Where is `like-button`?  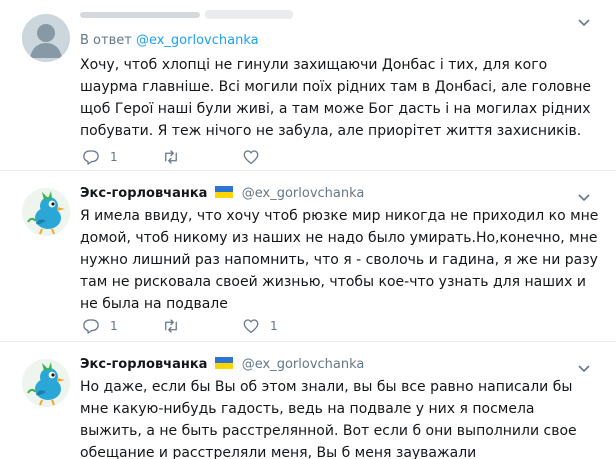
like-button is located at coordinates (256, 157).